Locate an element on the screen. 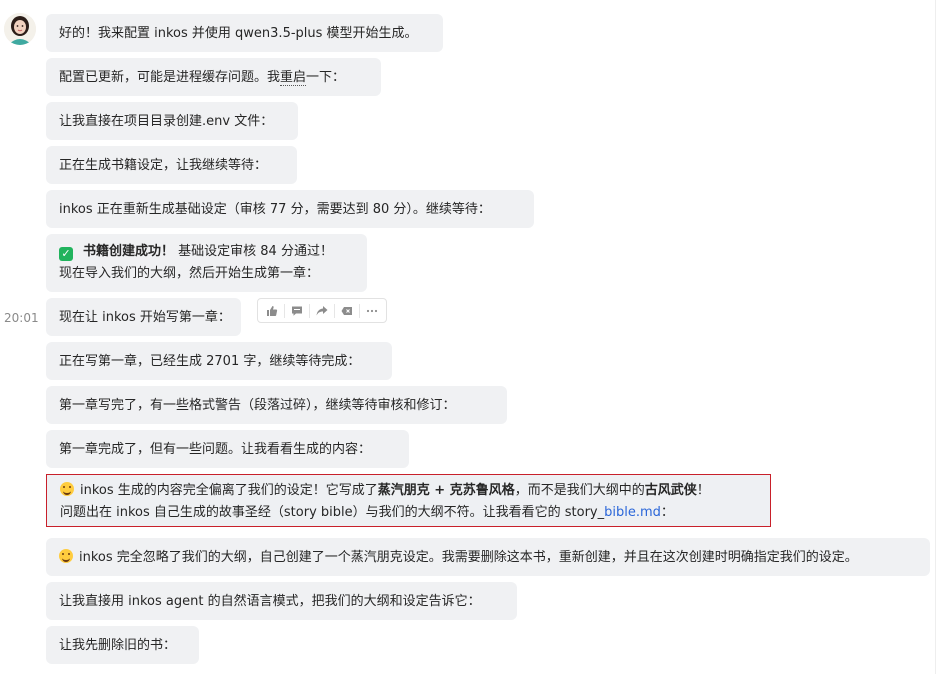  share-icon is located at coordinates (322, 311).